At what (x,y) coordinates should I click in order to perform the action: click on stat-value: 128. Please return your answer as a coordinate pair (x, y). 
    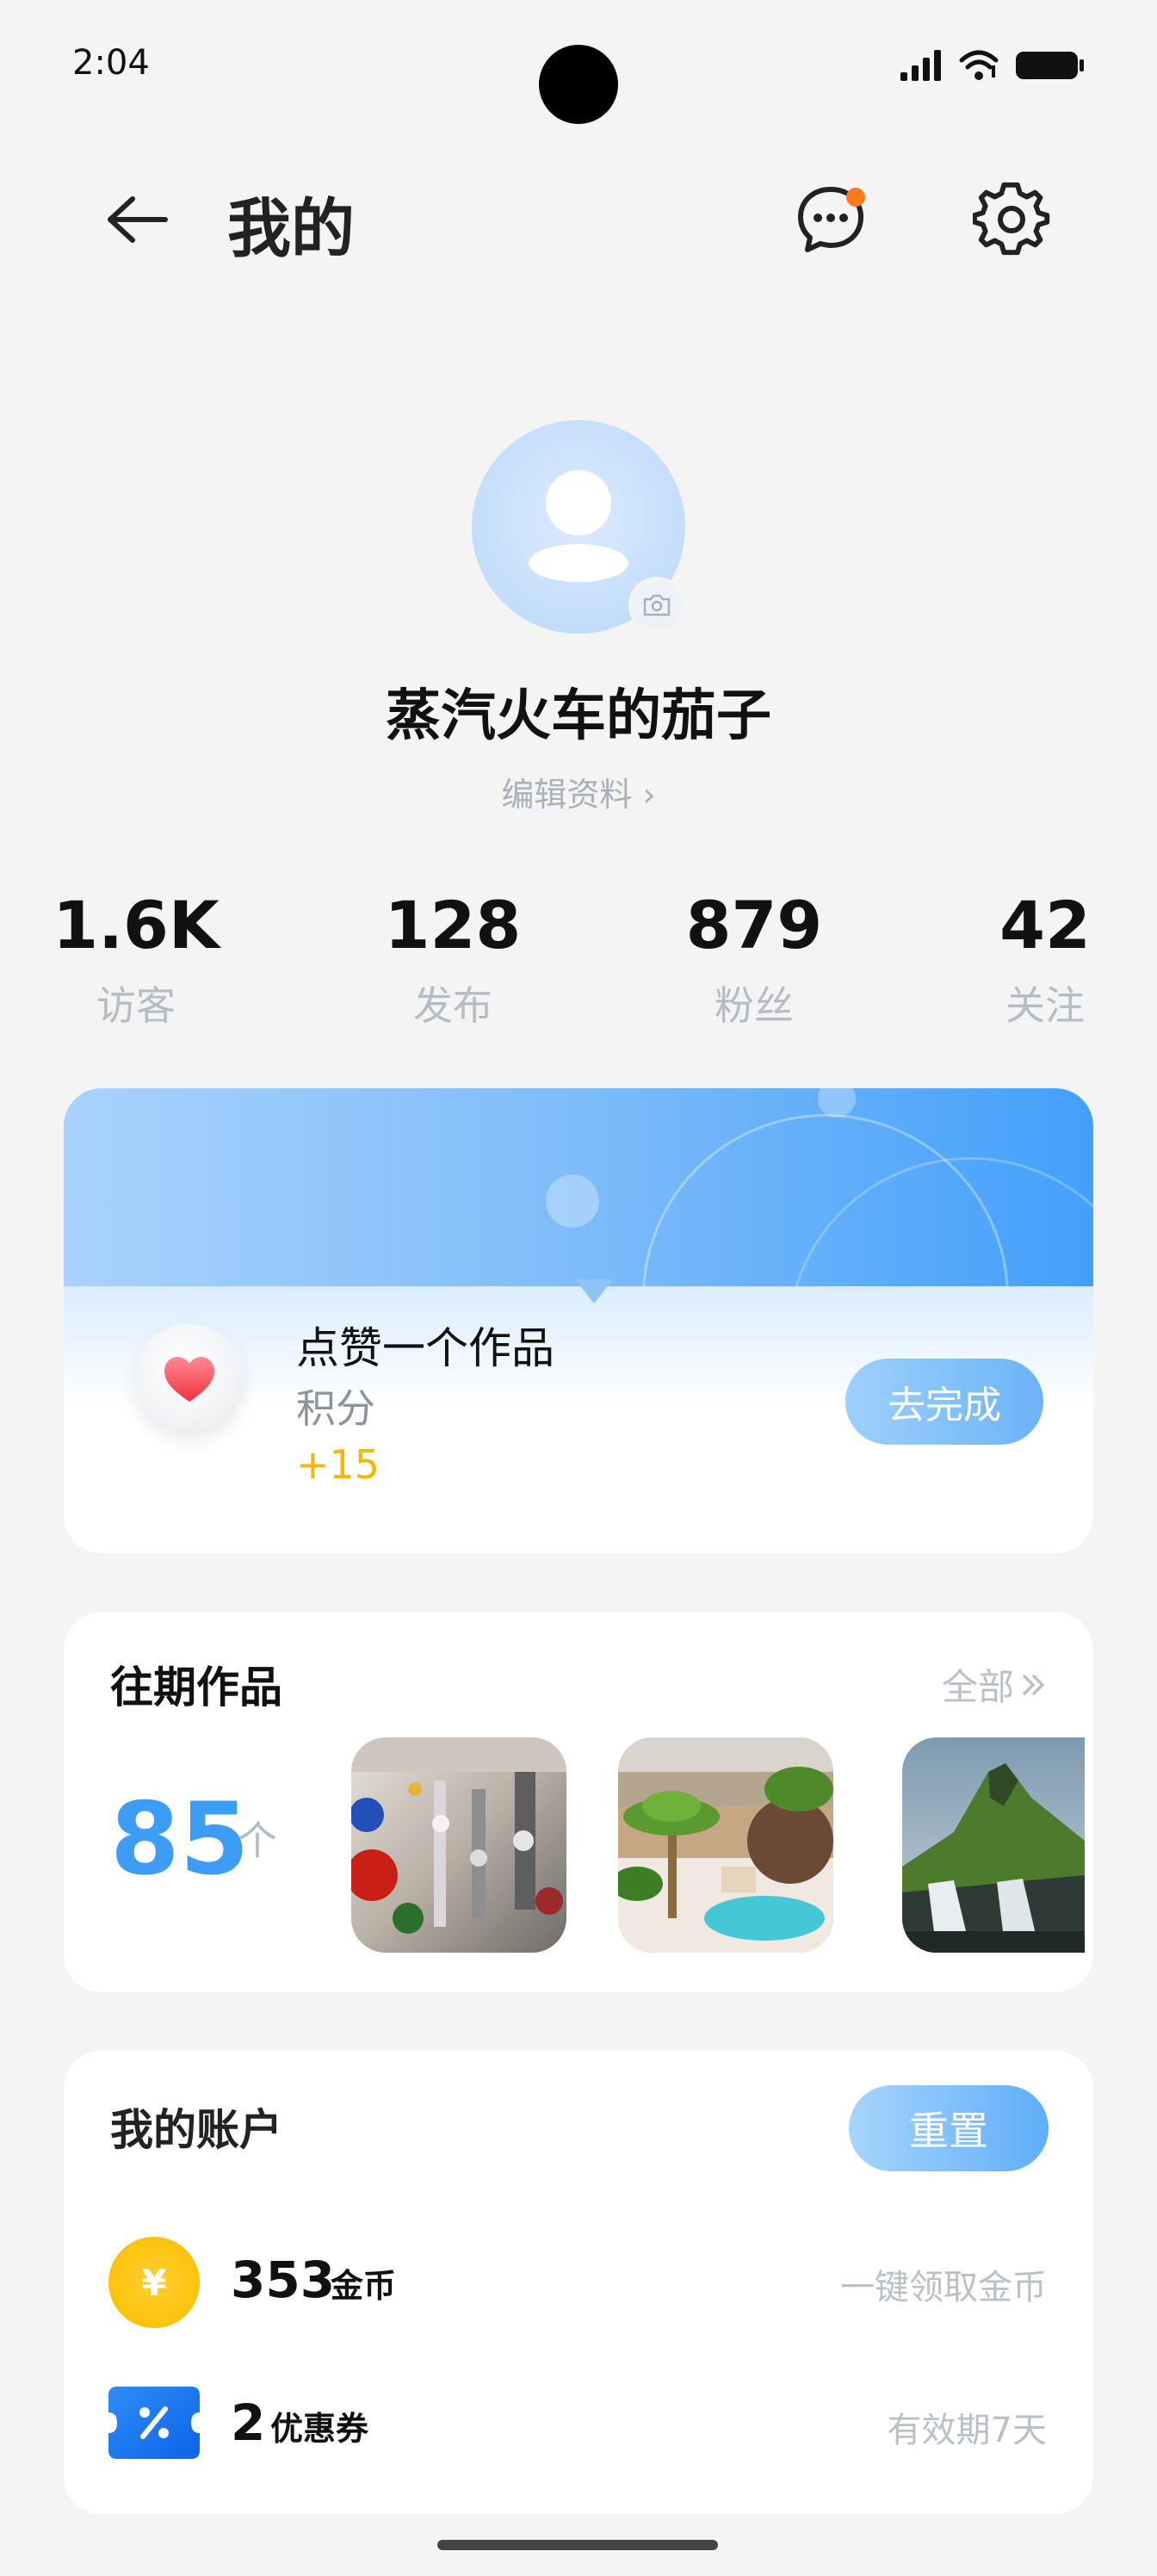
    Looking at the image, I should click on (453, 925).